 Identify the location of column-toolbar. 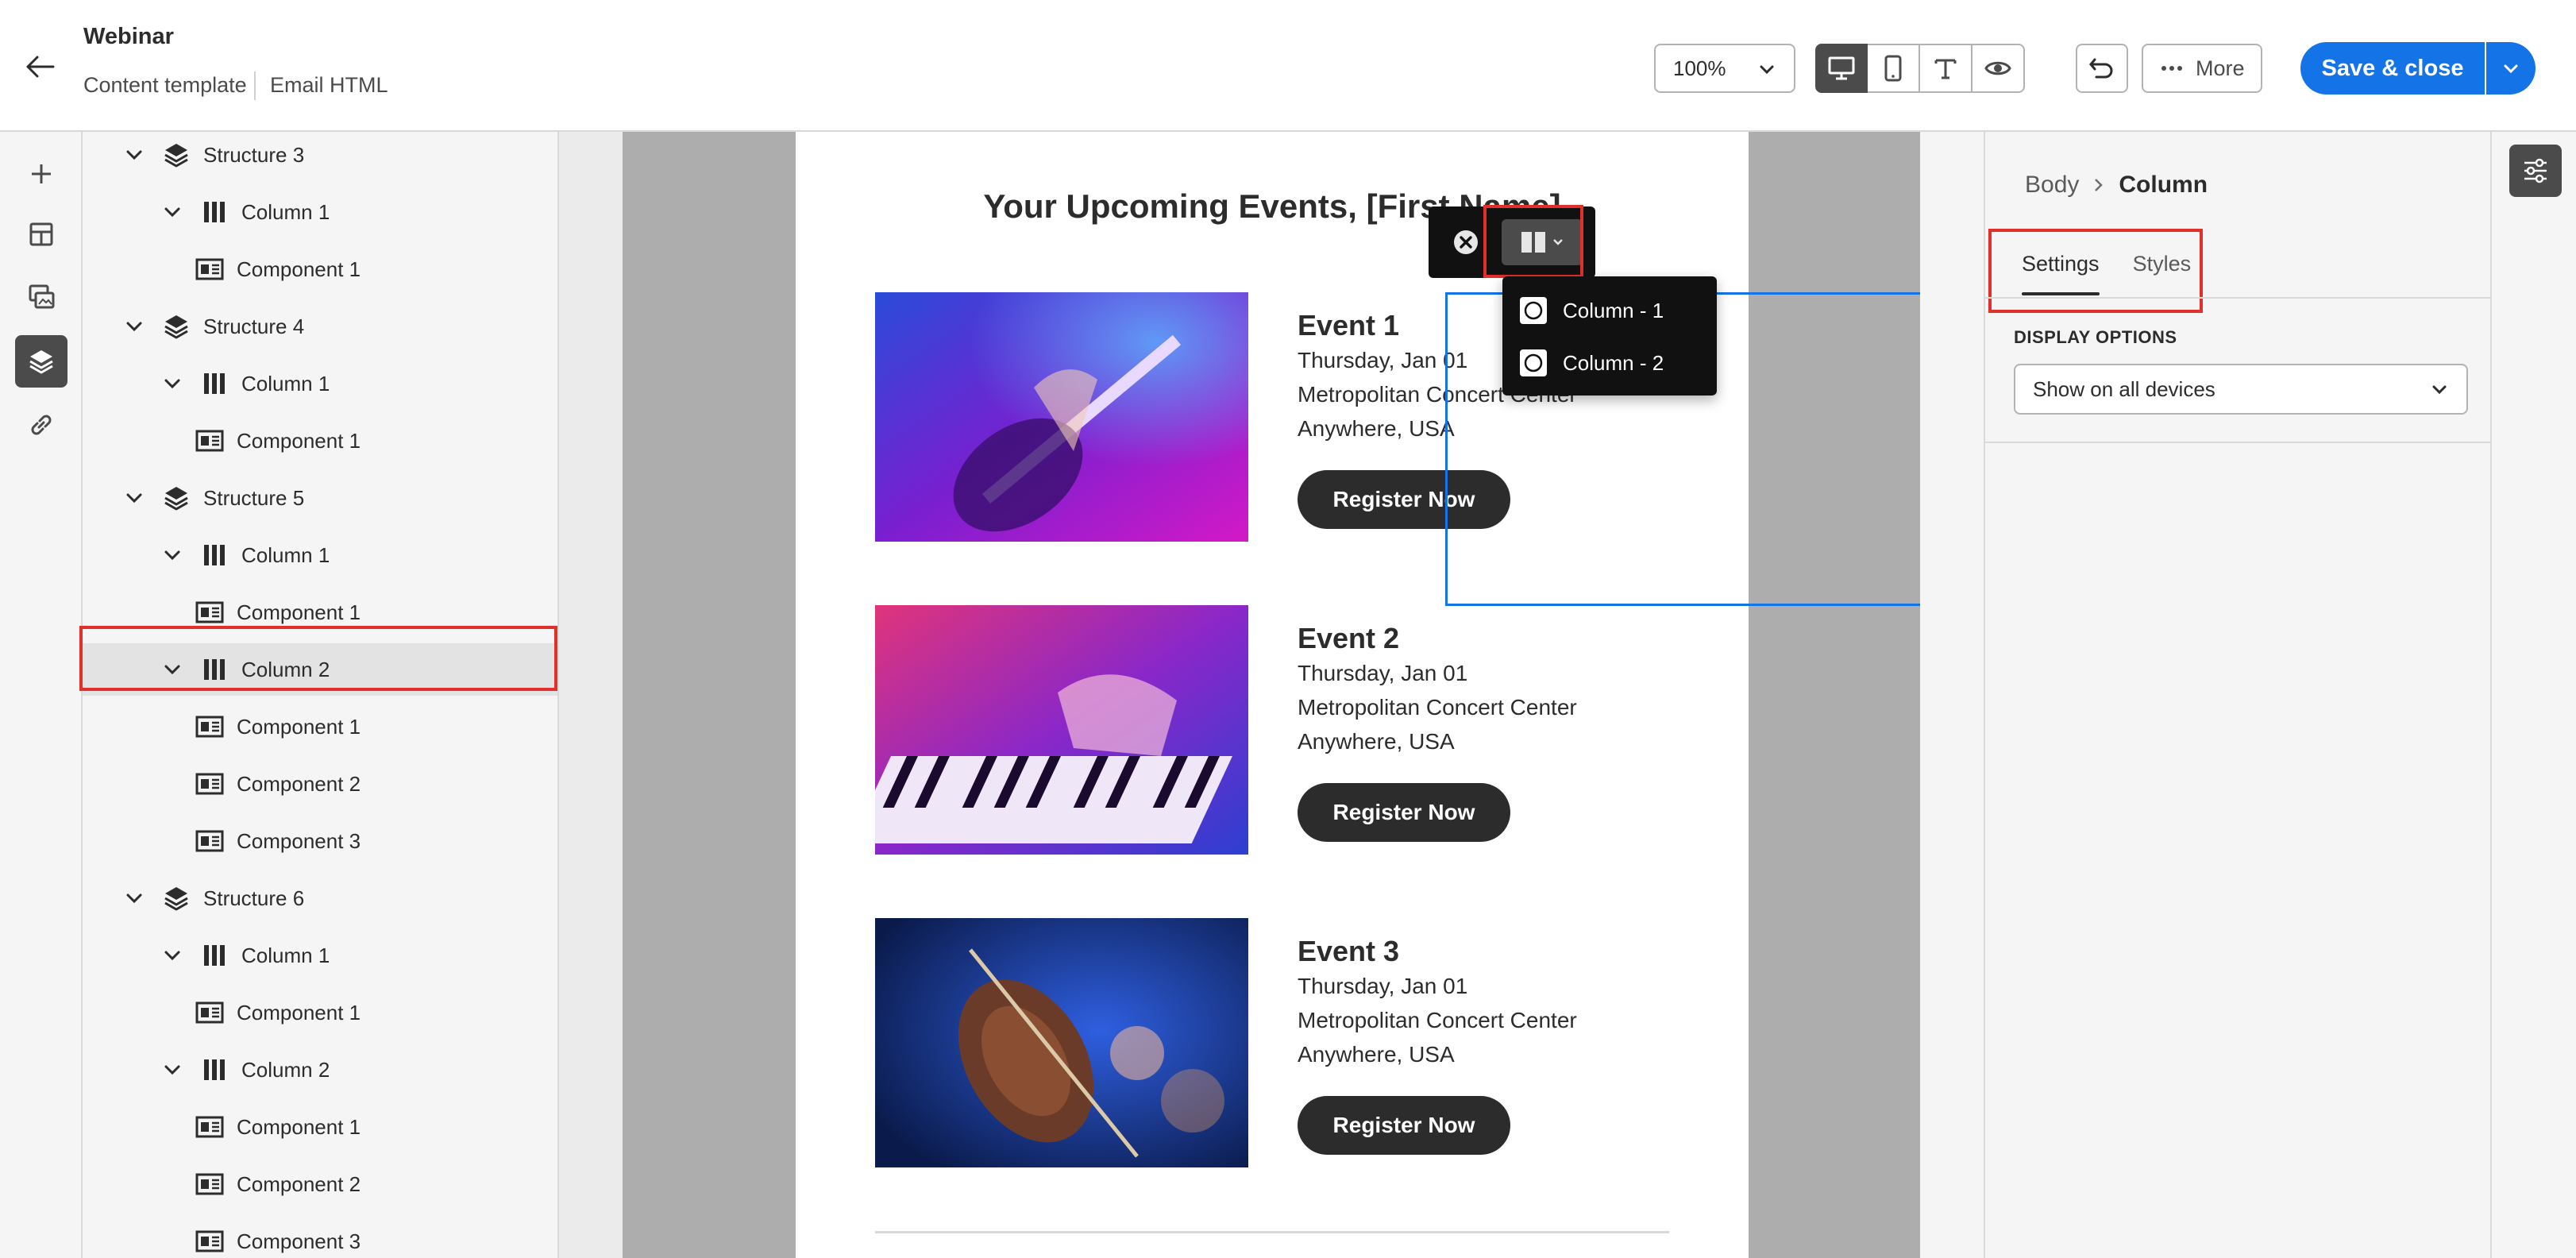
(1512, 242).